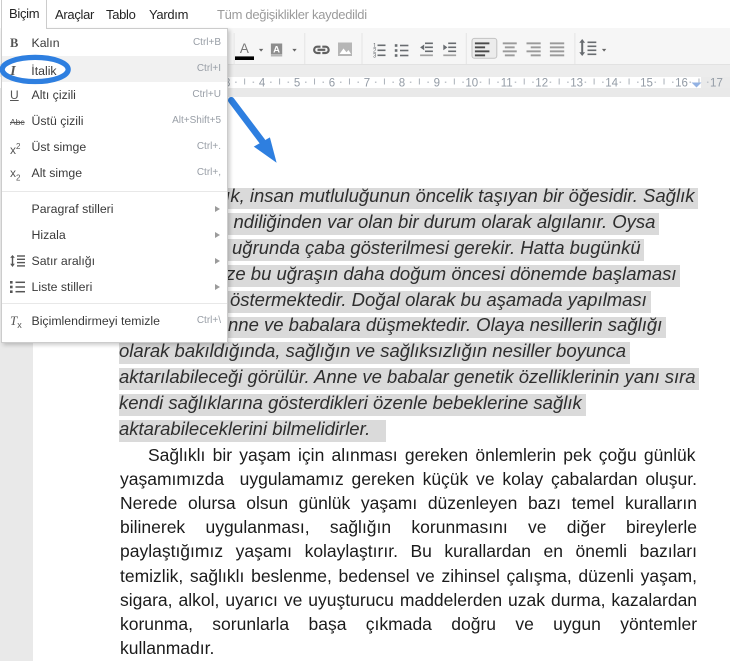 The width and height of the screenshot is (730, 661). Describe the element at coordinates (12, 71) in the screenshot. I see `svg-text: I` at that location.